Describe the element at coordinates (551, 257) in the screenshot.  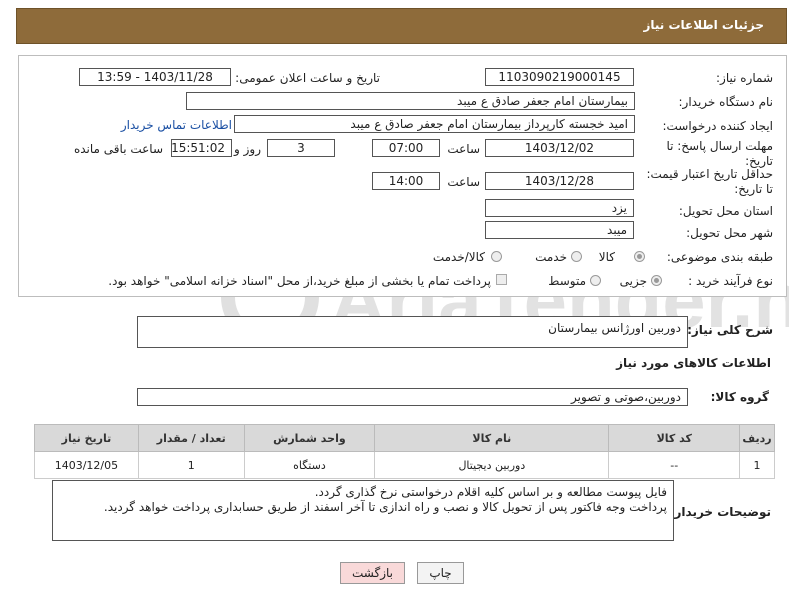
I see `category-option-service: خدمت` at that location.